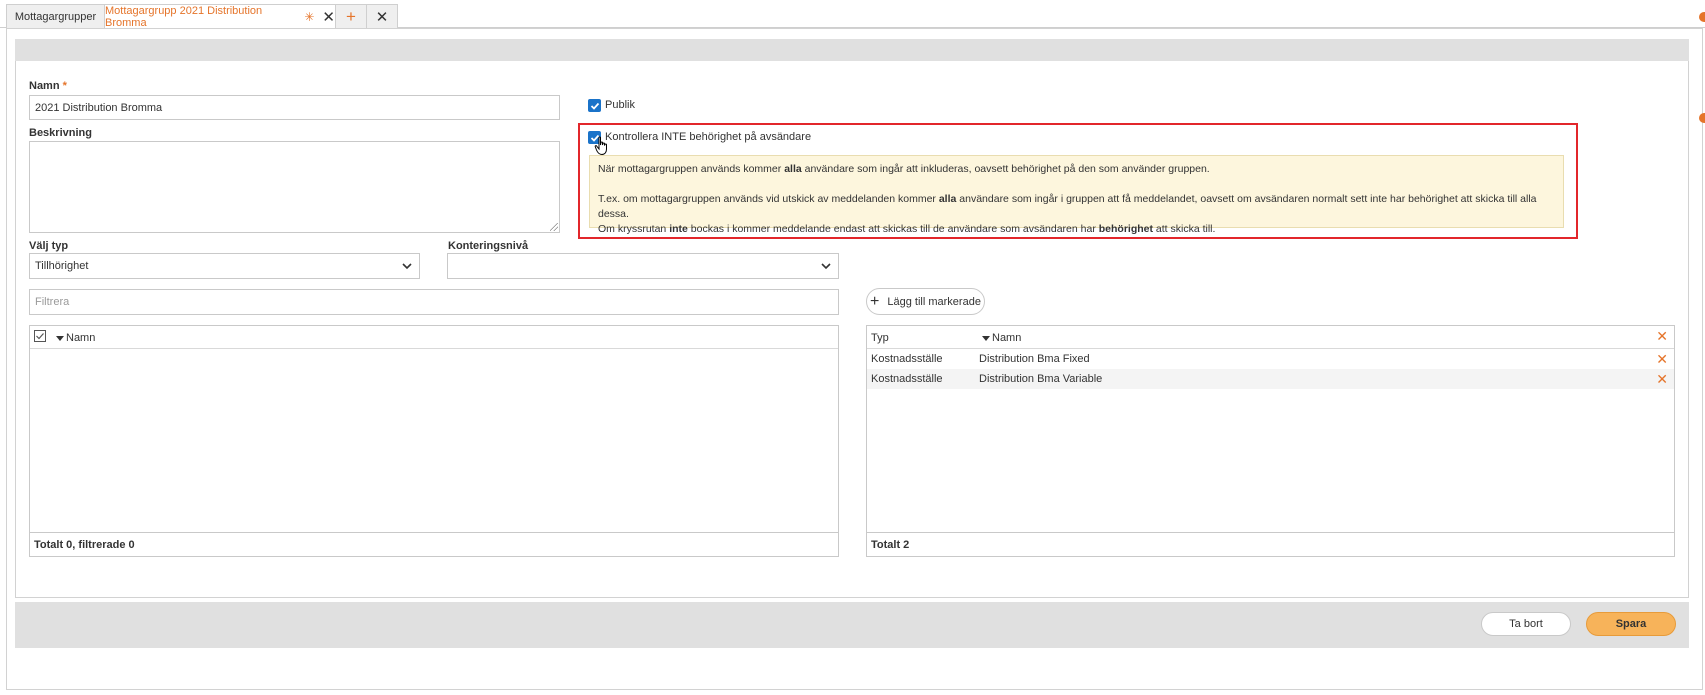 This screenshot has width=1705, height=695. I want to click on name-input: 2021 Distribution Bromma, so click(294, 107).